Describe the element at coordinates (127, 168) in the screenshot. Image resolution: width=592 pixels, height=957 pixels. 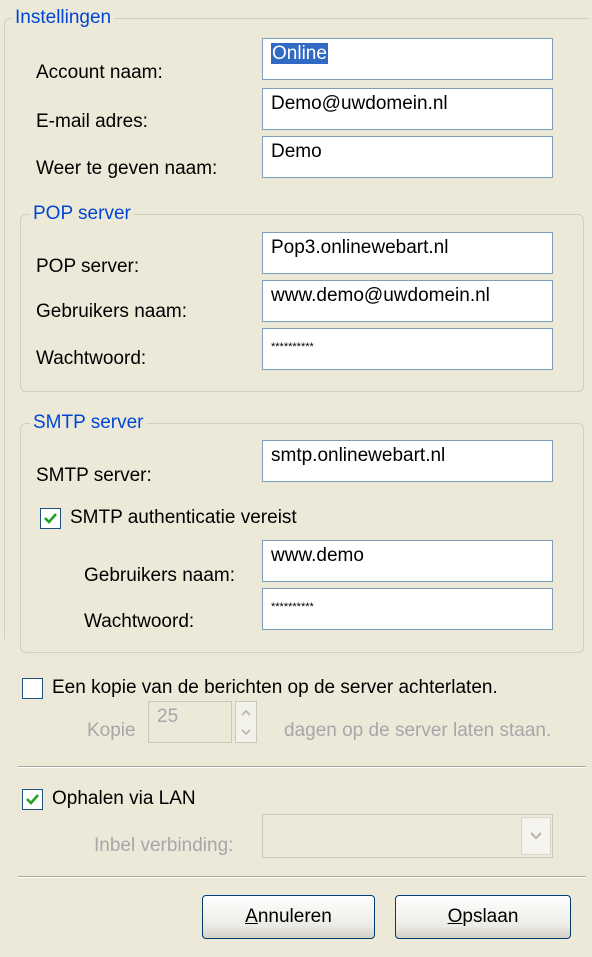
I see `display-name-label: Weer te geven naam:` at that location.